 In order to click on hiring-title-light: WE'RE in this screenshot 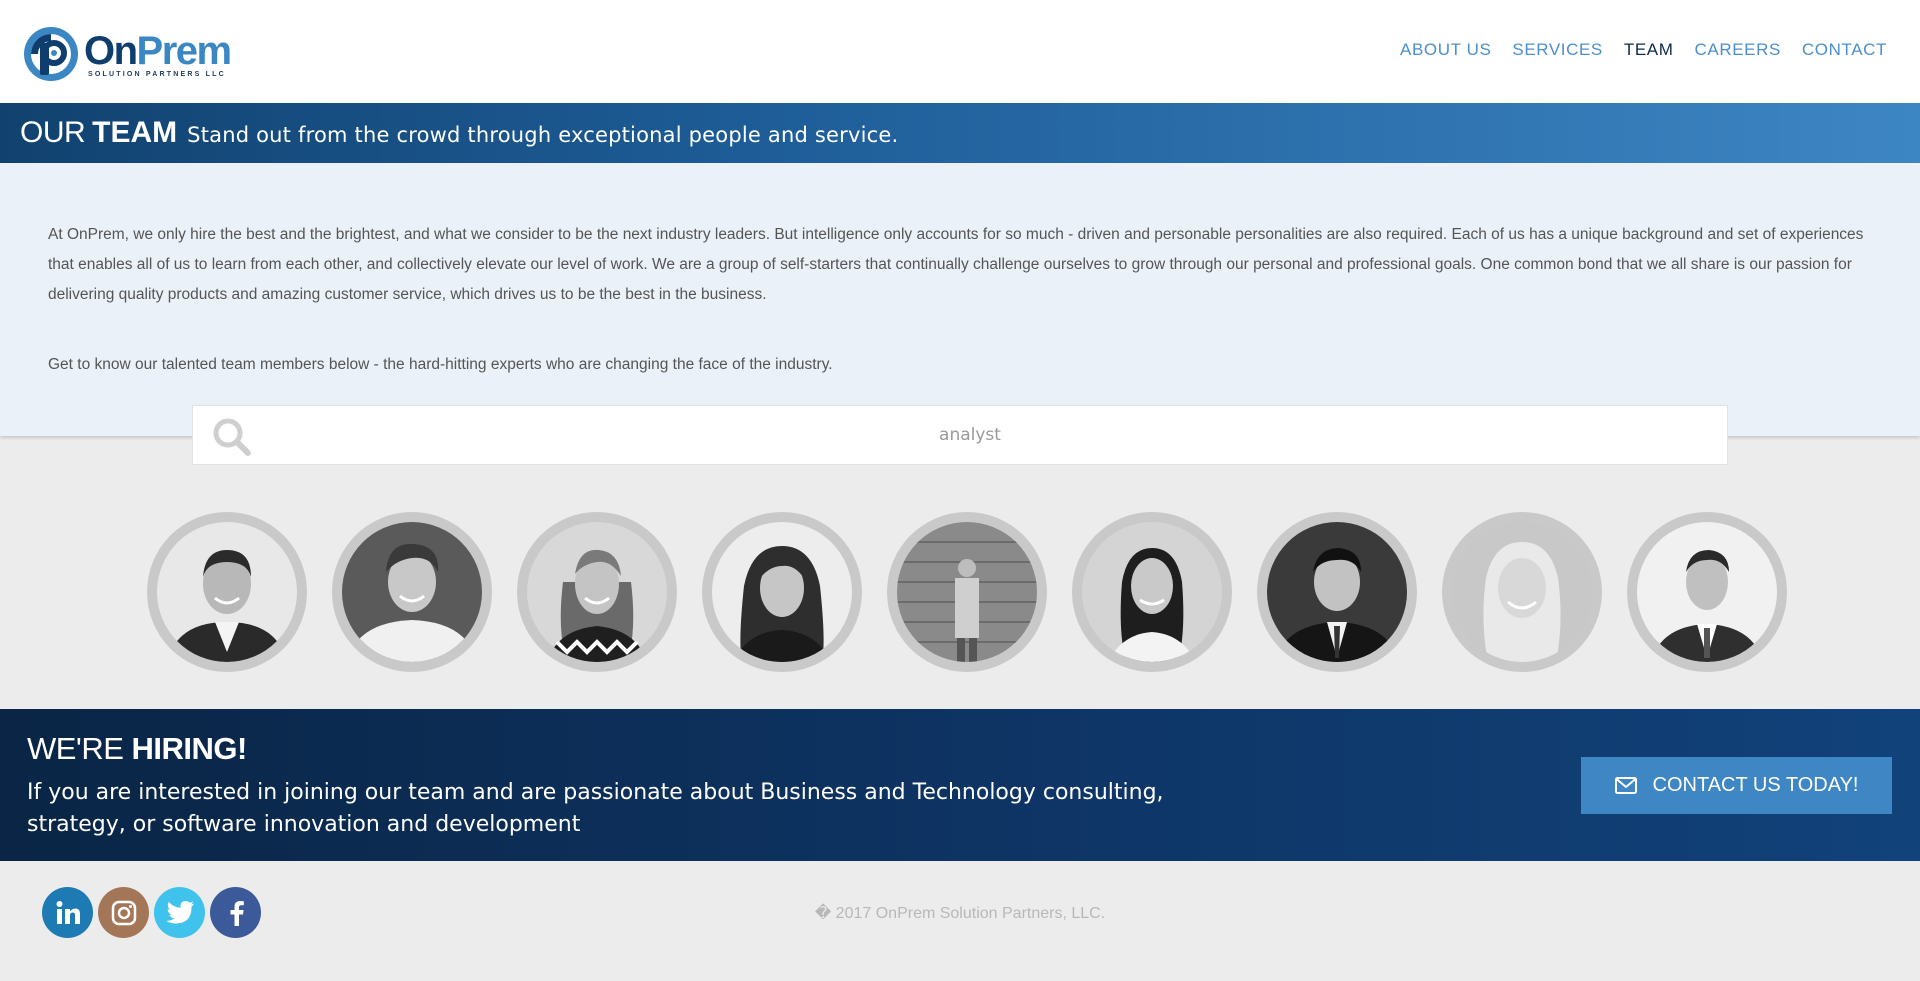, I will do `click(75, 748)`.